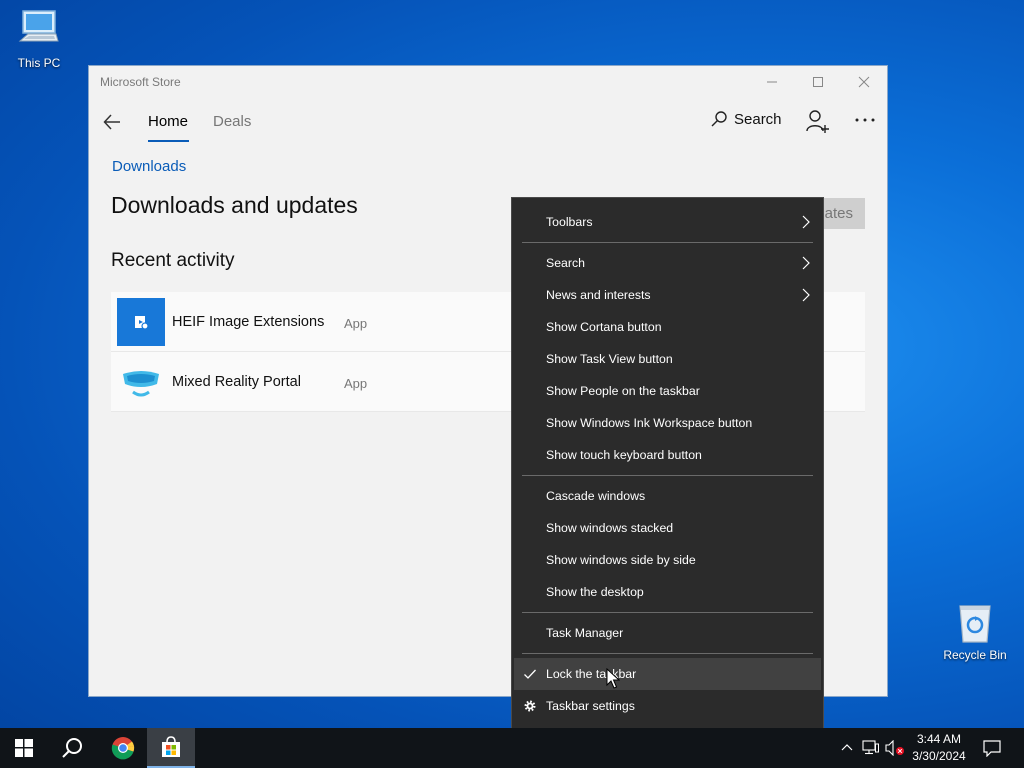 The height and width of the screenshot is (768, 1024). I want to click on volume-tray-button, so click(895, 748).